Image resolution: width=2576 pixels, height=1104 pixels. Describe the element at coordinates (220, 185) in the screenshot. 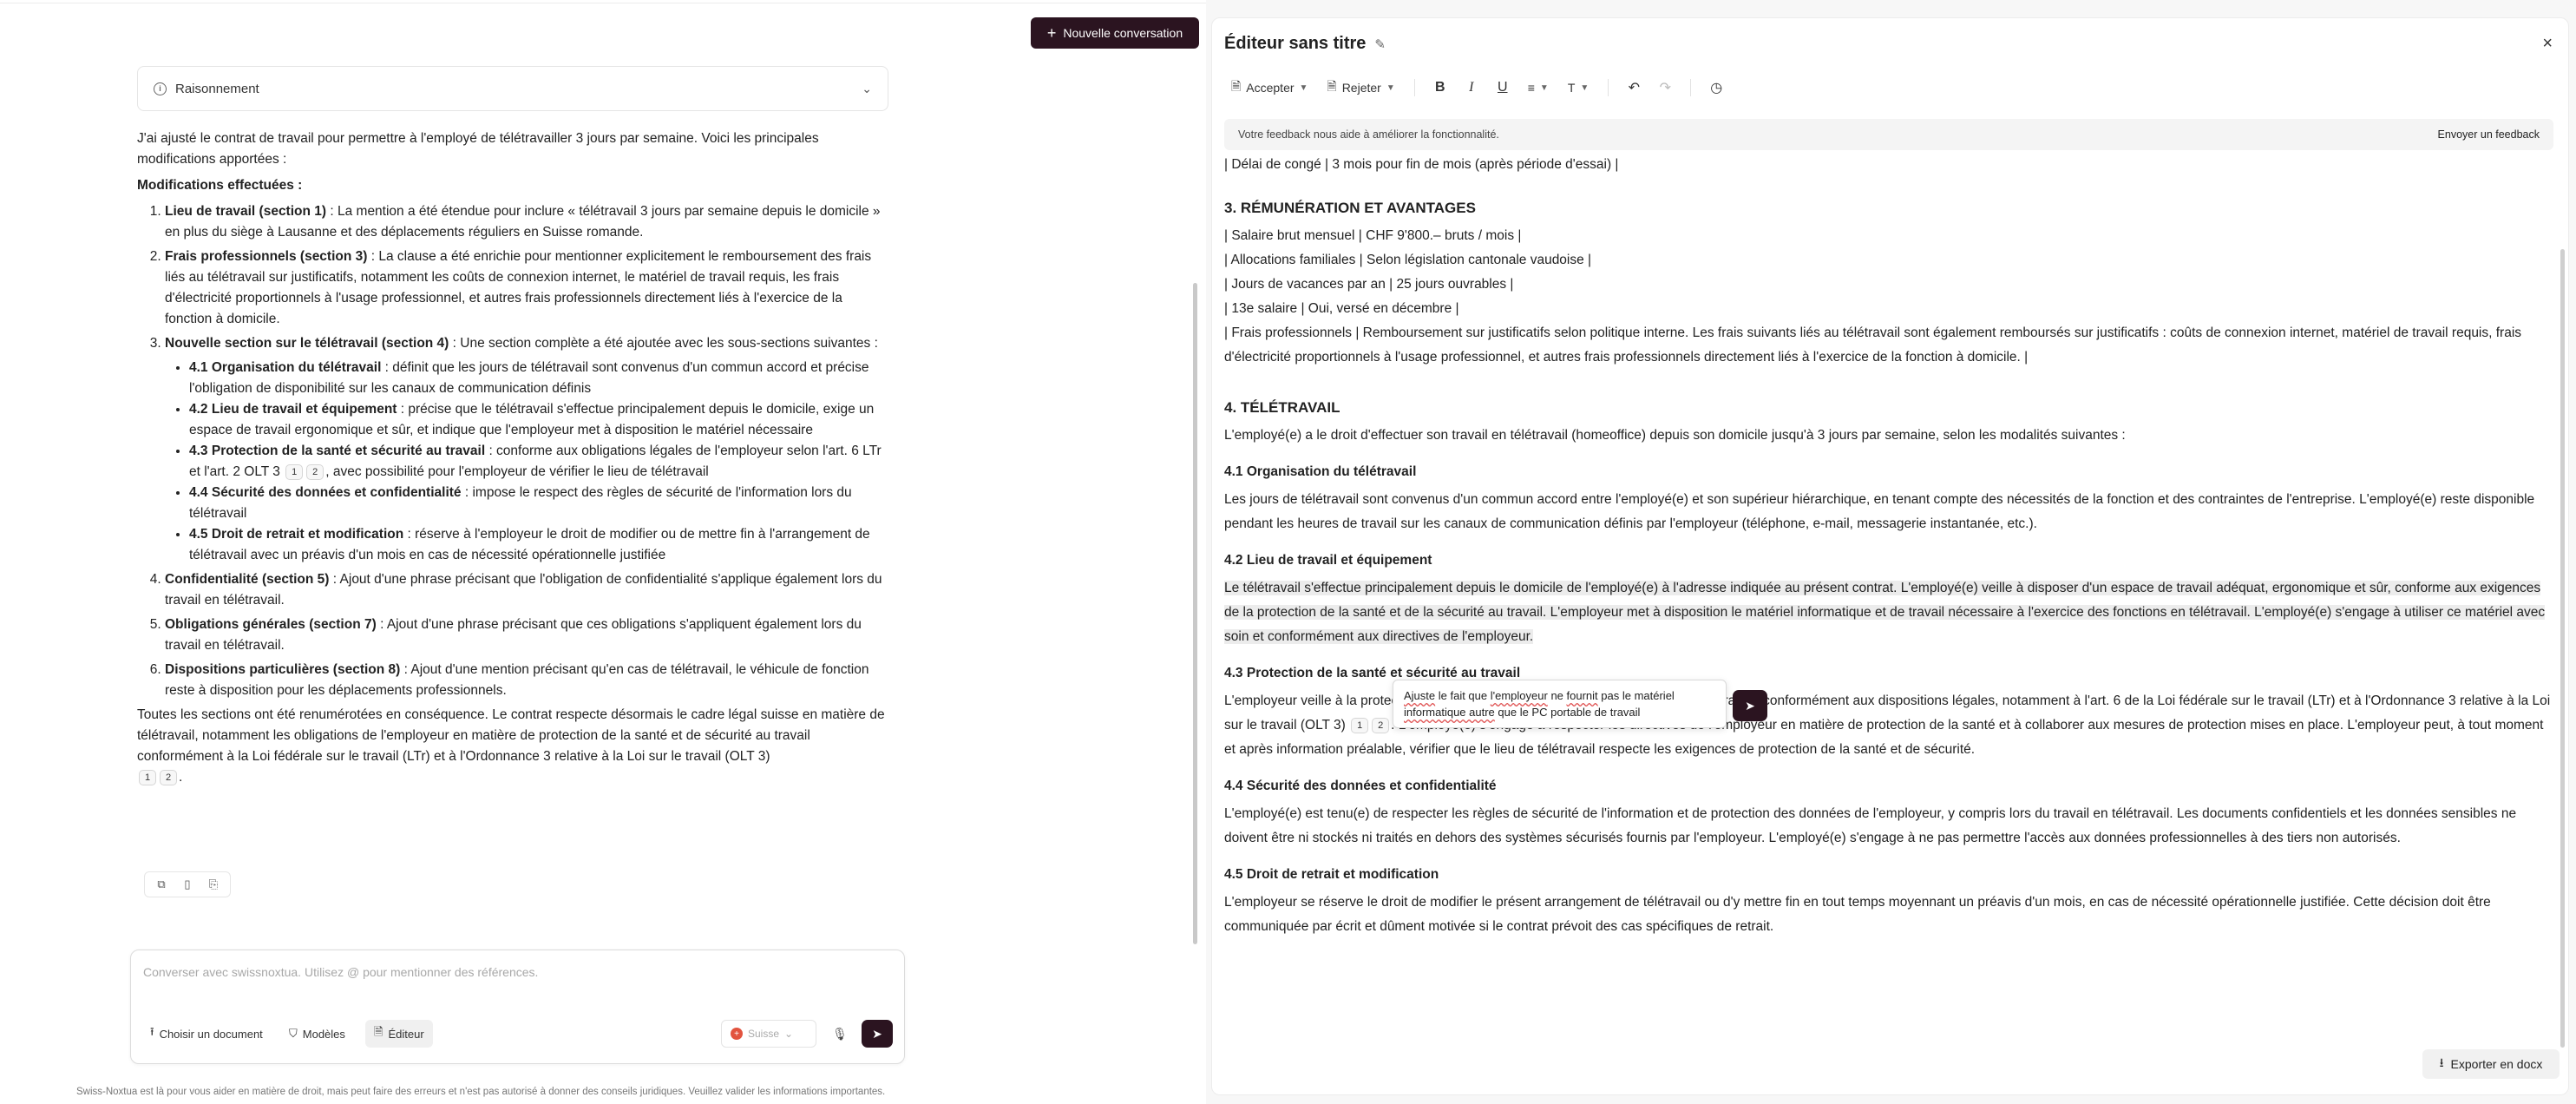

I see `modifications-title: Modifications effectuées :` at that location.